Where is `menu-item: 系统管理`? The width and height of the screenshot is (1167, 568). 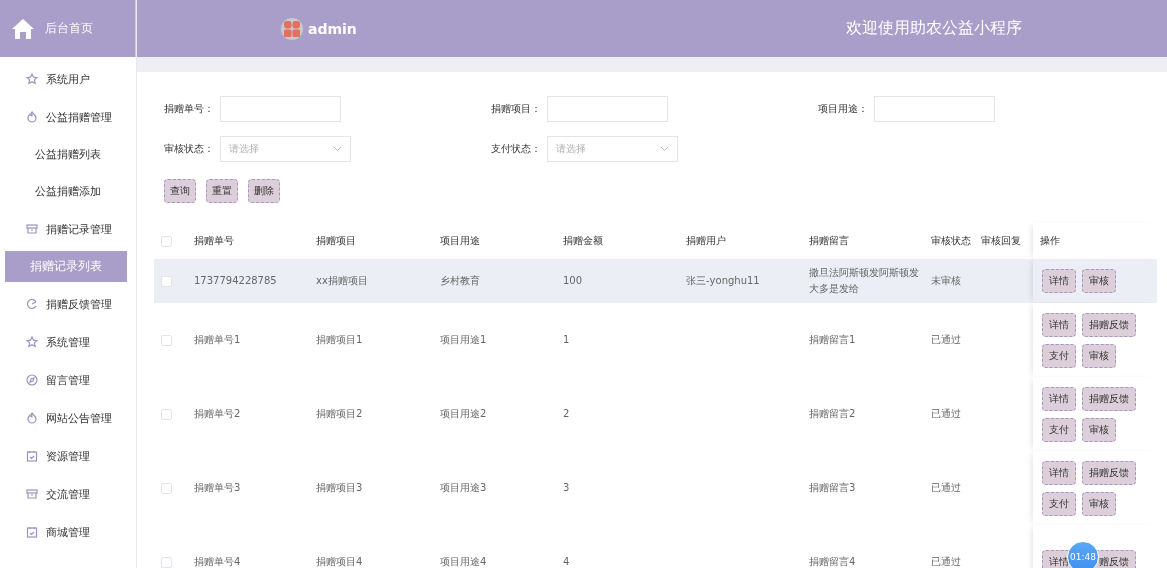
menu-item: 系统管理 is located at coordinates (68, 342).